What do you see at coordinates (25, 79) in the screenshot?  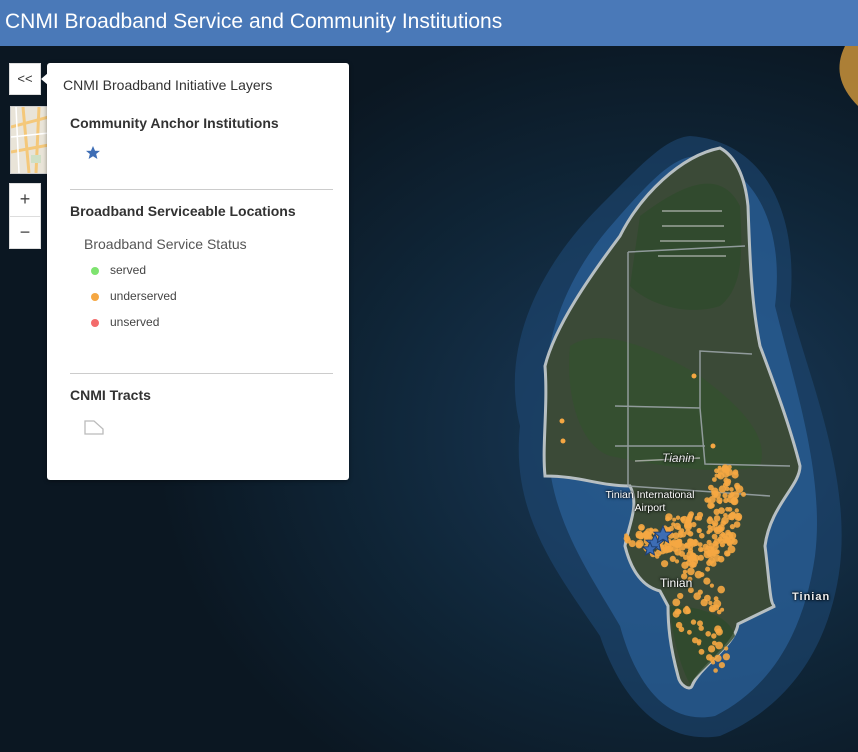 I see `collapse-panel-button: <<` at bounding box center [25, 79].